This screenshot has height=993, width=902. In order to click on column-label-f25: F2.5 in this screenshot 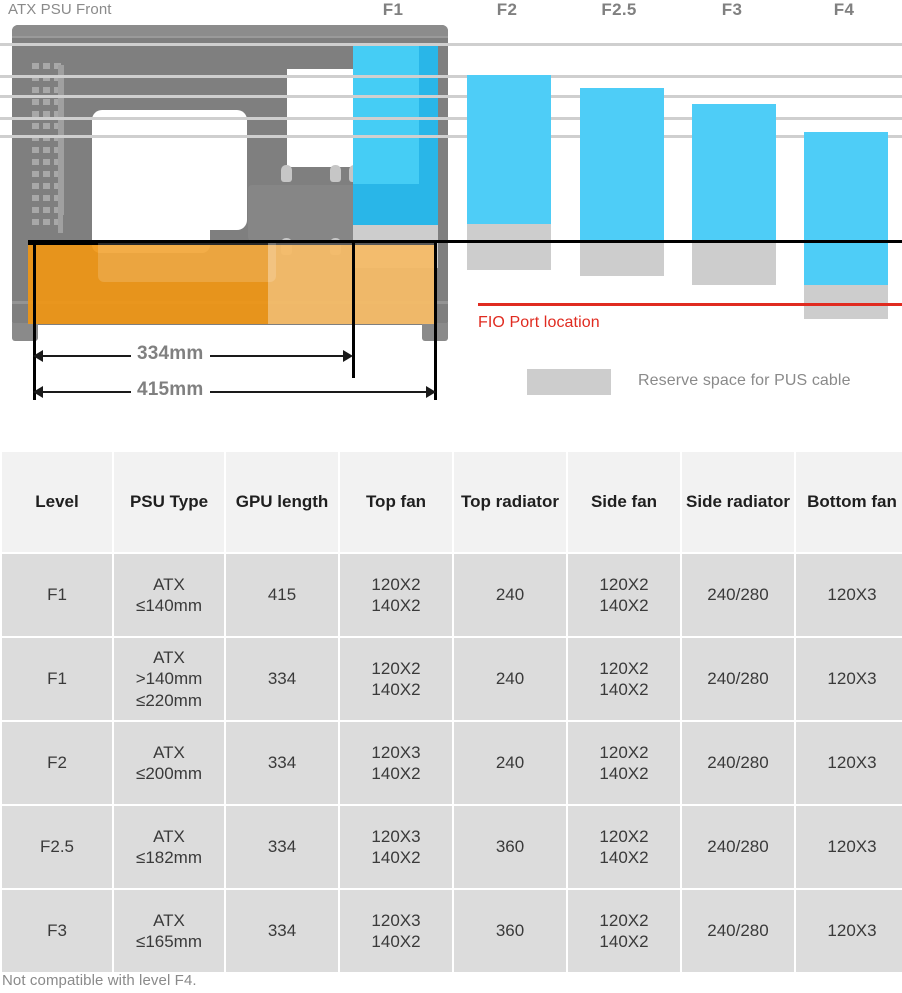, I will do `click(619, 9)`.